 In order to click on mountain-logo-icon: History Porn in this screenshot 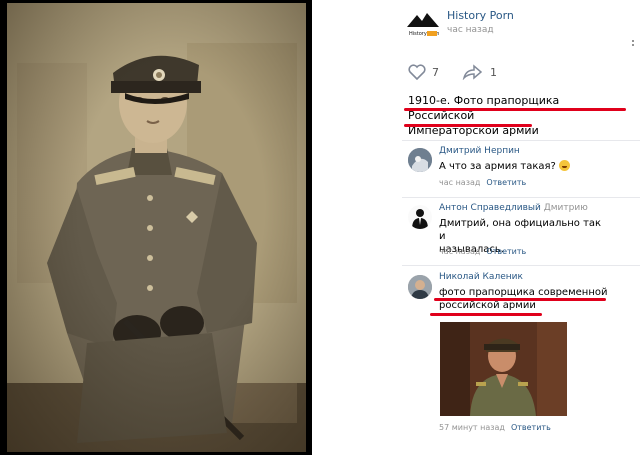, I will do `click(423, 25)`.